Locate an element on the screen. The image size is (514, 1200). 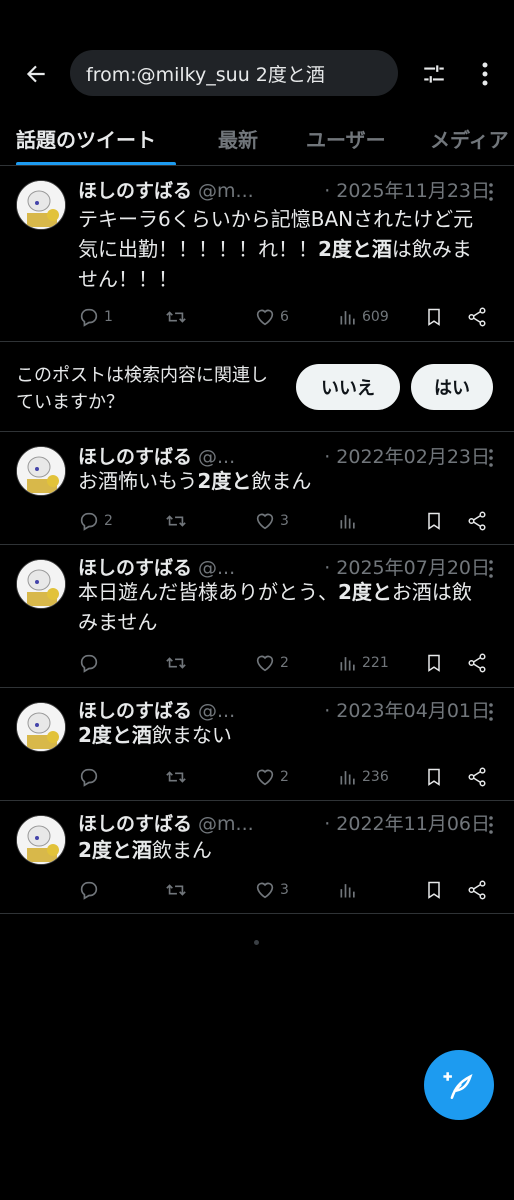
relevance-question: このポストは検索内容に関連していますか？ is located at coordinates (142, 389).